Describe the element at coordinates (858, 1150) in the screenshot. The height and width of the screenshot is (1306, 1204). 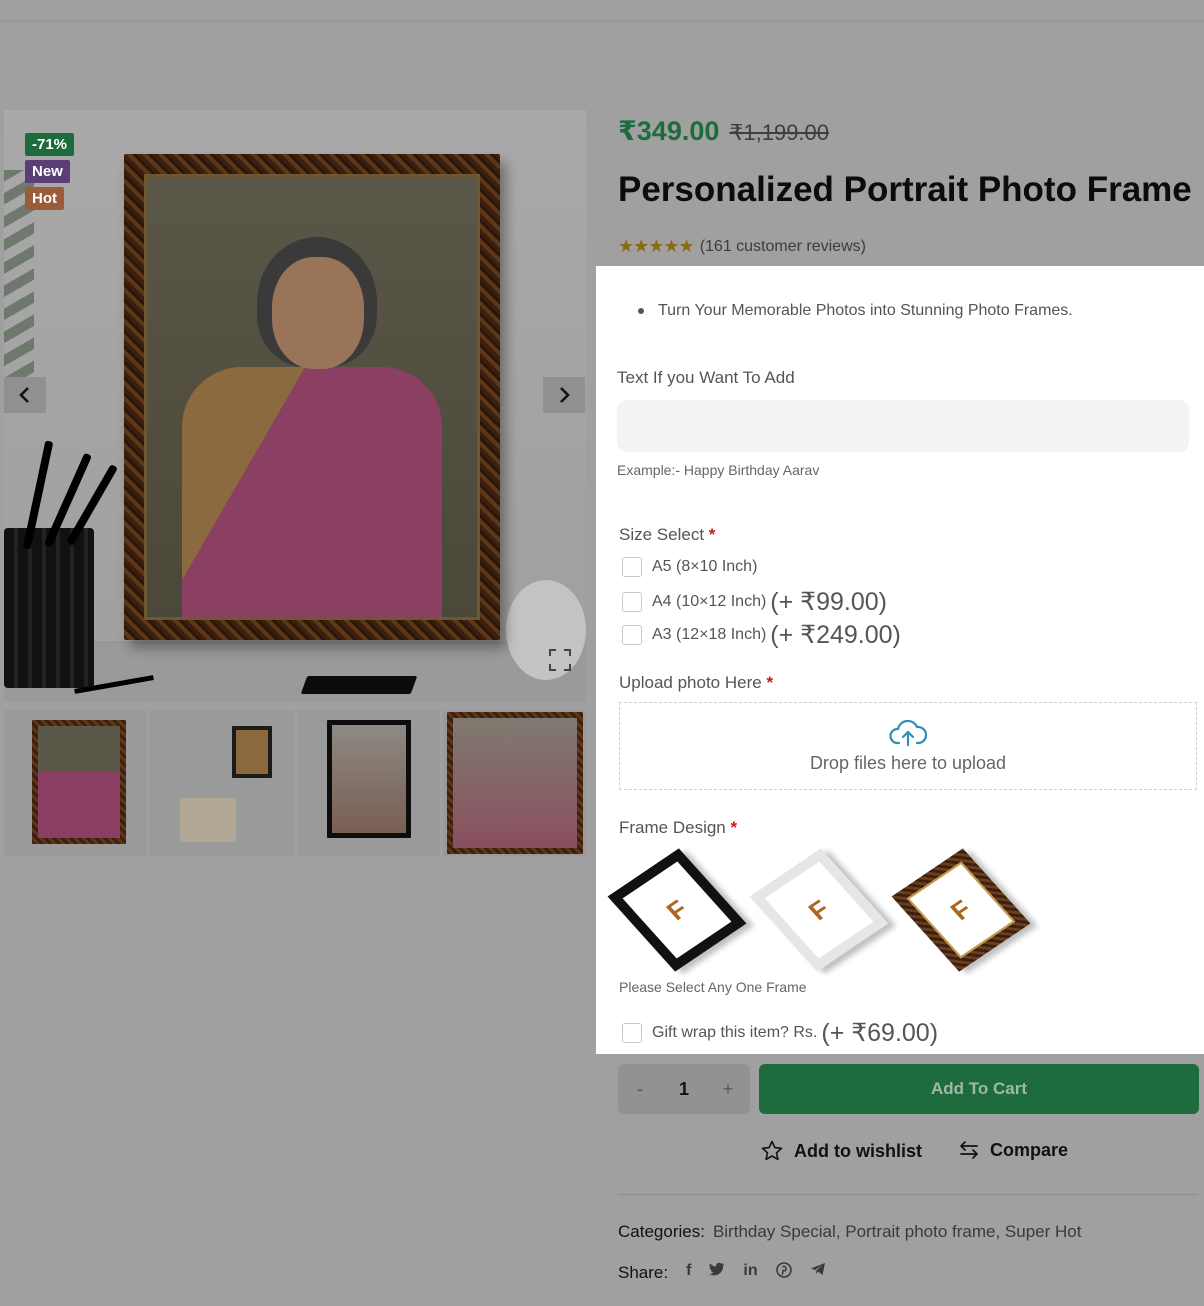
I see `wishlist-label: Add to wishlist` at that location.